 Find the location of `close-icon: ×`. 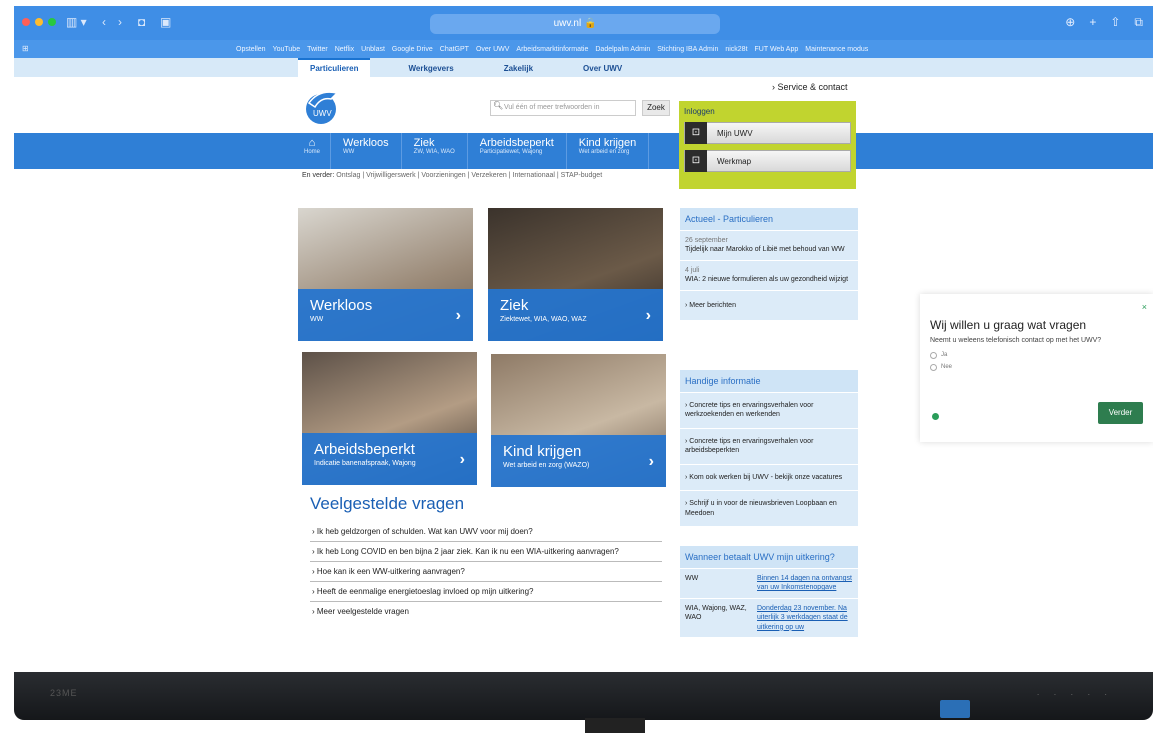

close-icon: × is located at coordinates (1144, 307).